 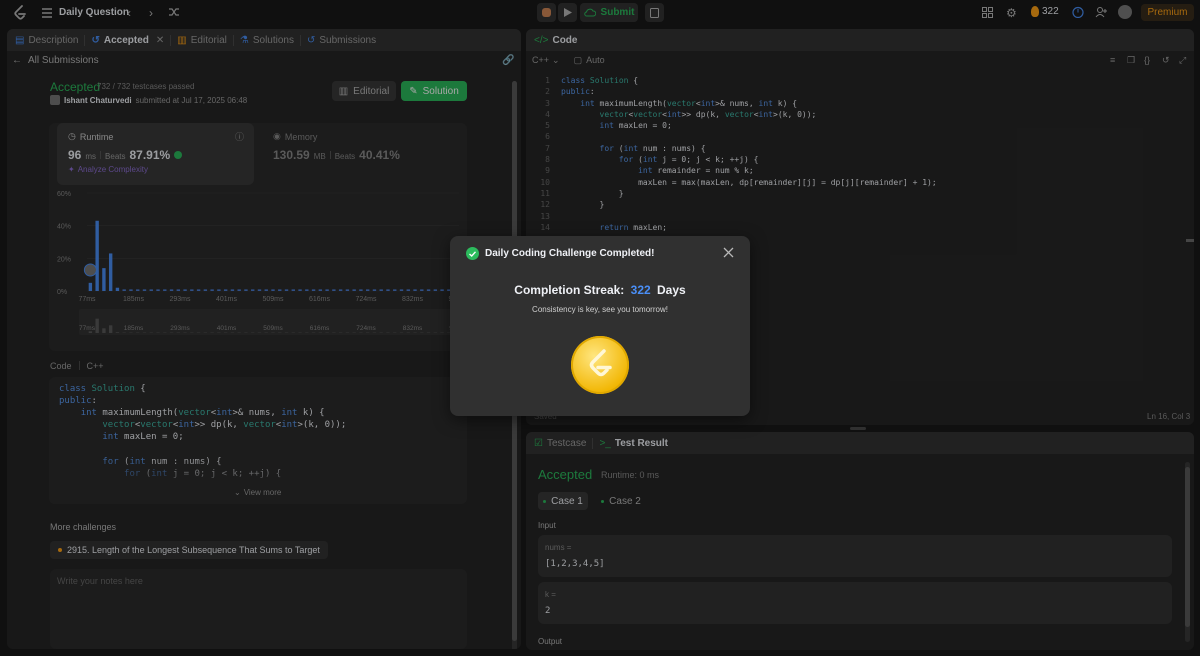 What do you see at coordinates (570, 253) in the screenshot?
I see `modal-title: Daily Coding Challenge Completed!` at bounding box center [570, 253].